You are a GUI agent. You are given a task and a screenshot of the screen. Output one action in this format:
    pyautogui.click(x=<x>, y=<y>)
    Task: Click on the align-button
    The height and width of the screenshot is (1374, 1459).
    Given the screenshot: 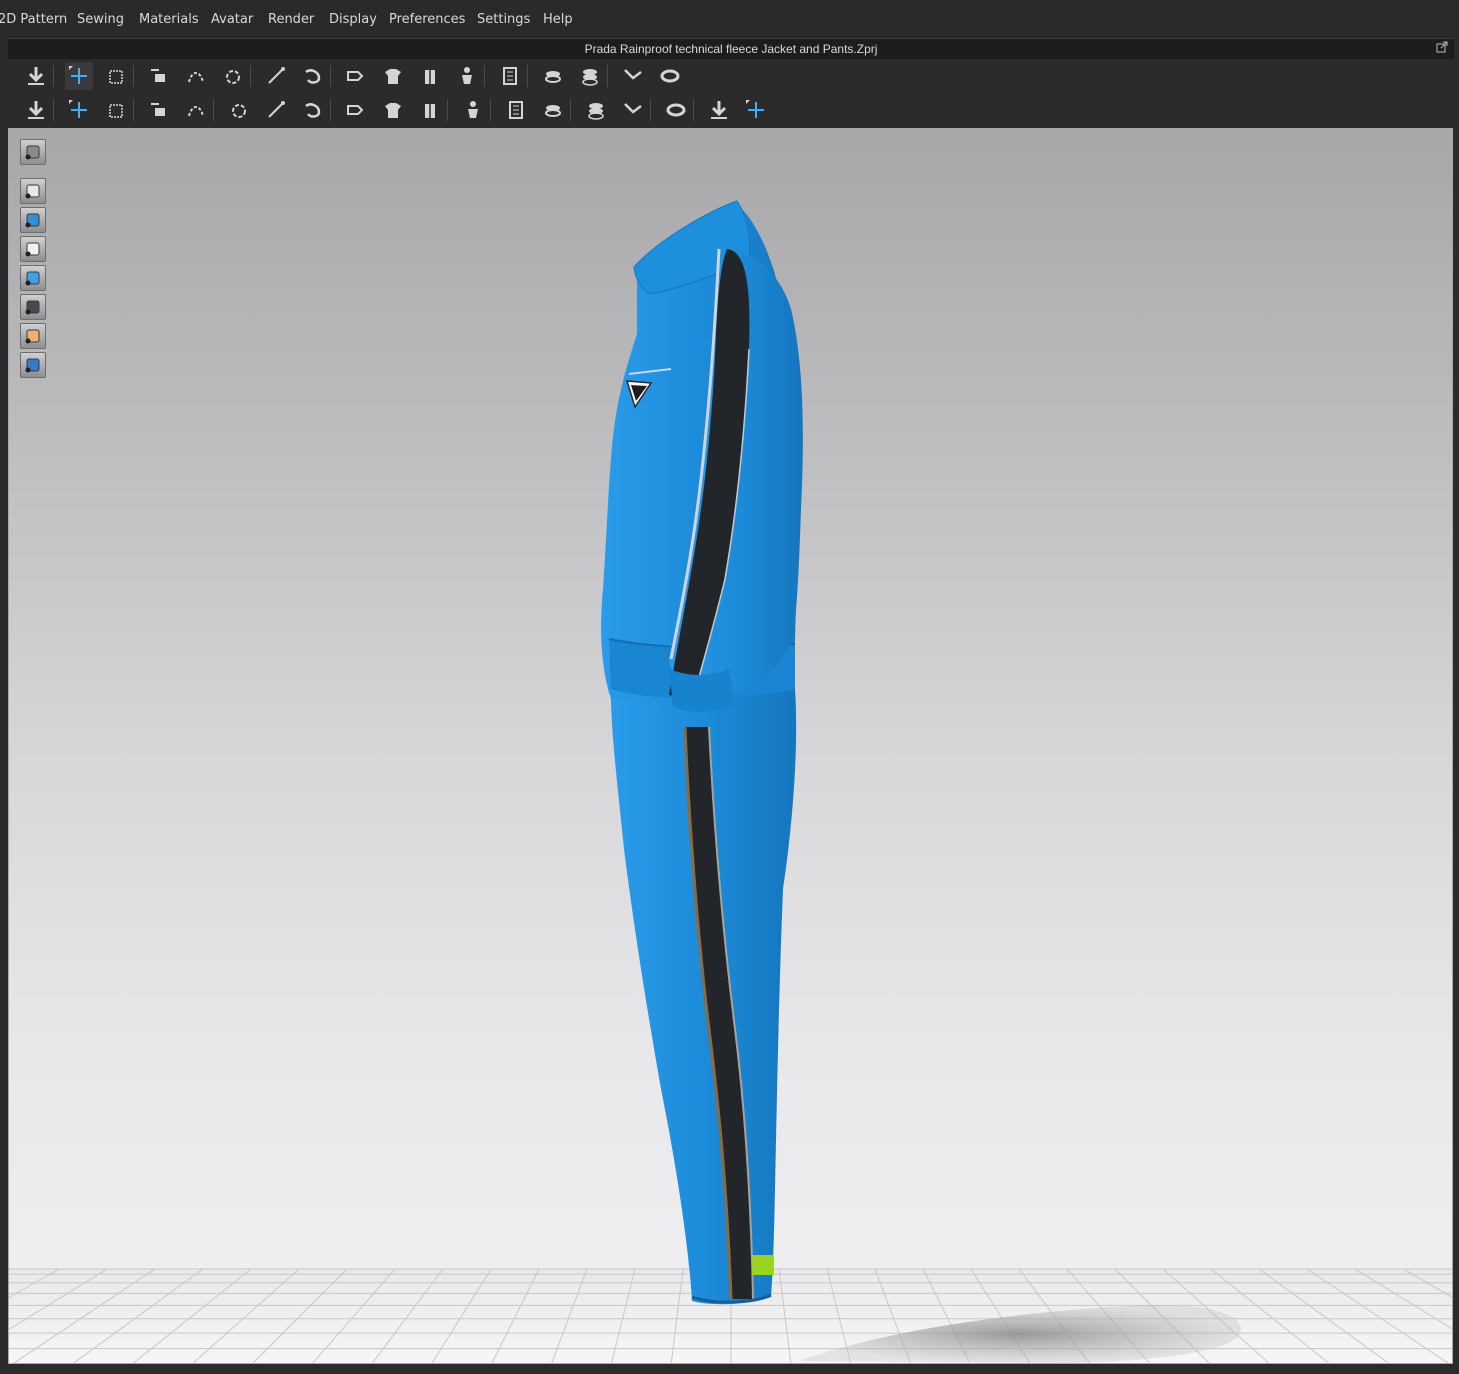 What is the action you would take?
    pyautogui.click(x=676, y=110)
    